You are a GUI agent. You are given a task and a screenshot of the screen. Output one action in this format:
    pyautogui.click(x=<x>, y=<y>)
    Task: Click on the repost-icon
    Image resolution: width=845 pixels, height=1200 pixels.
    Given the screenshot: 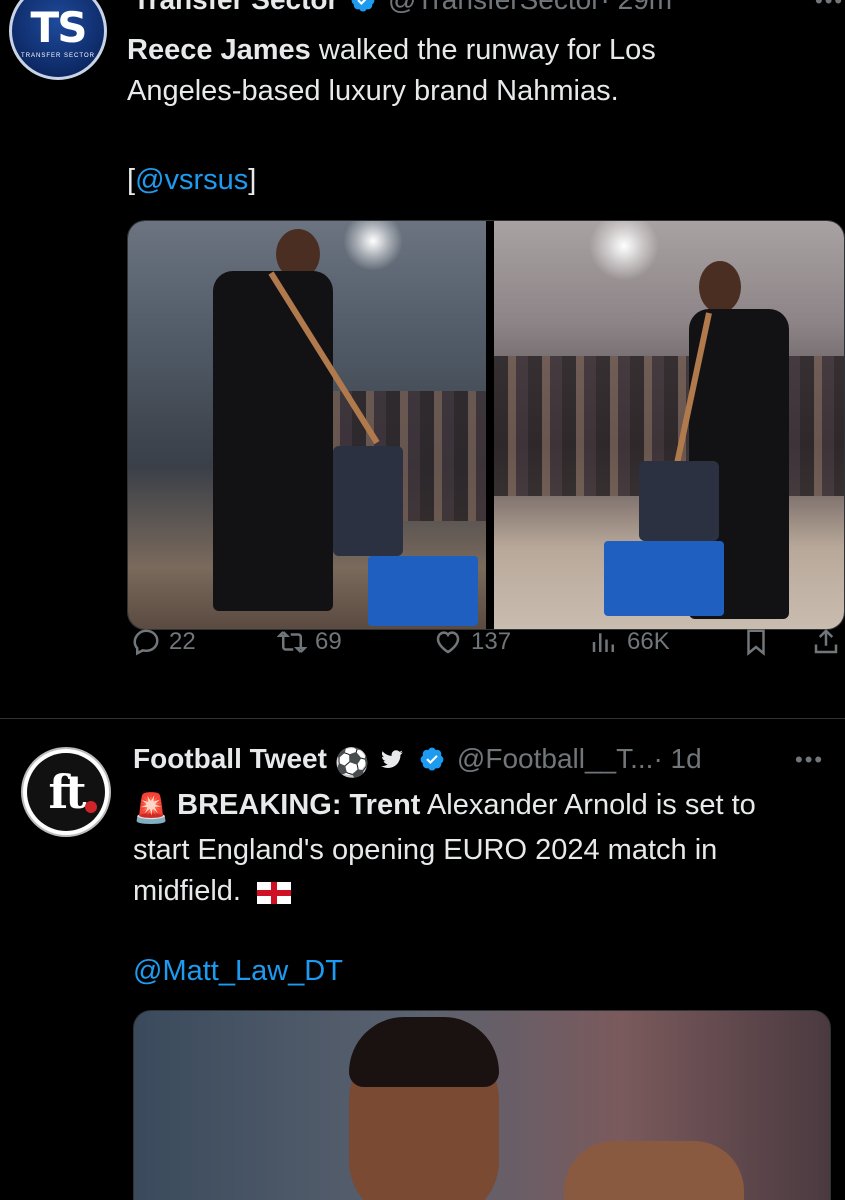 What is the action you would take?
    pyautogui.click(x=292, y=642)
    